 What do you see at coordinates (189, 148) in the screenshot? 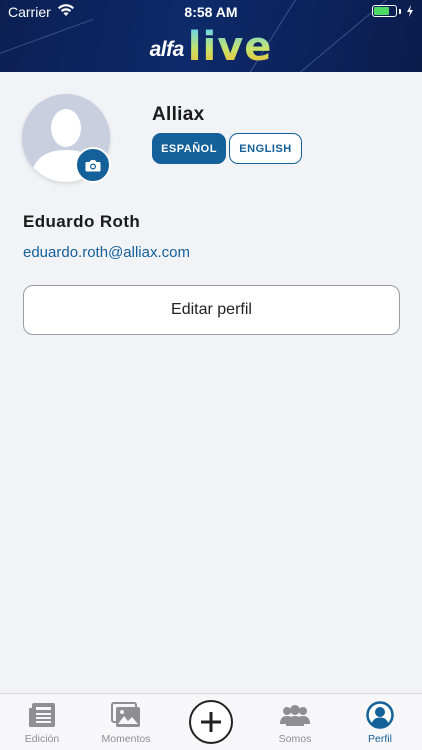
I see `language-spanish-button: ESPAÑOL` at bounding box center [189, 148].